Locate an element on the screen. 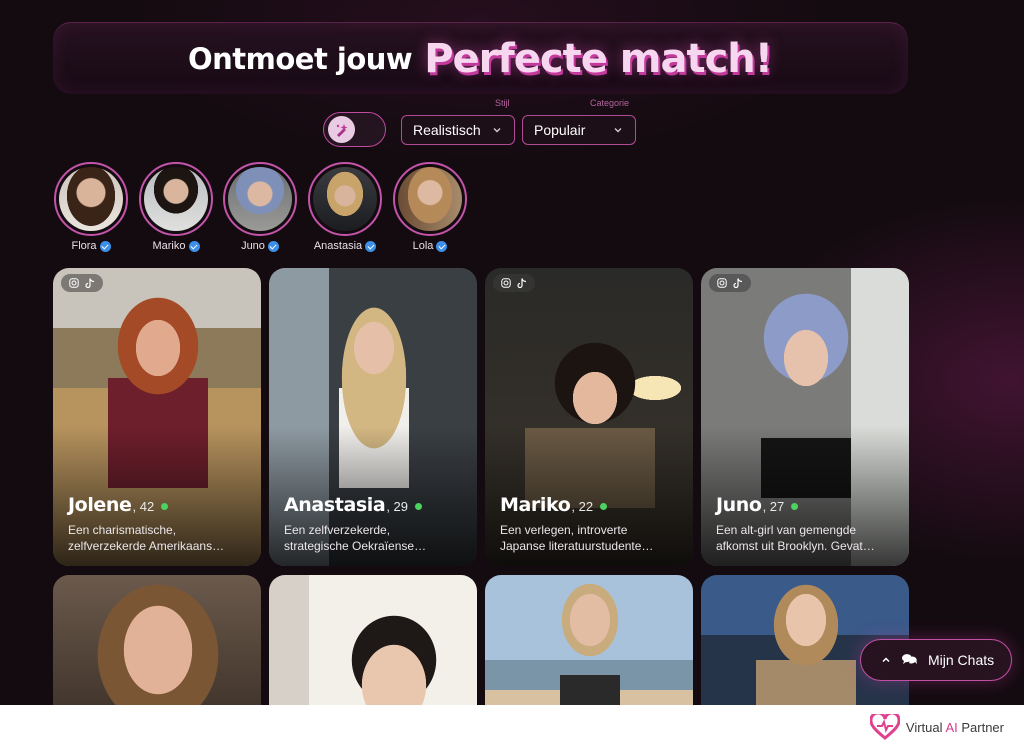  story-lola: Lola is located at coordinates (430, 208).